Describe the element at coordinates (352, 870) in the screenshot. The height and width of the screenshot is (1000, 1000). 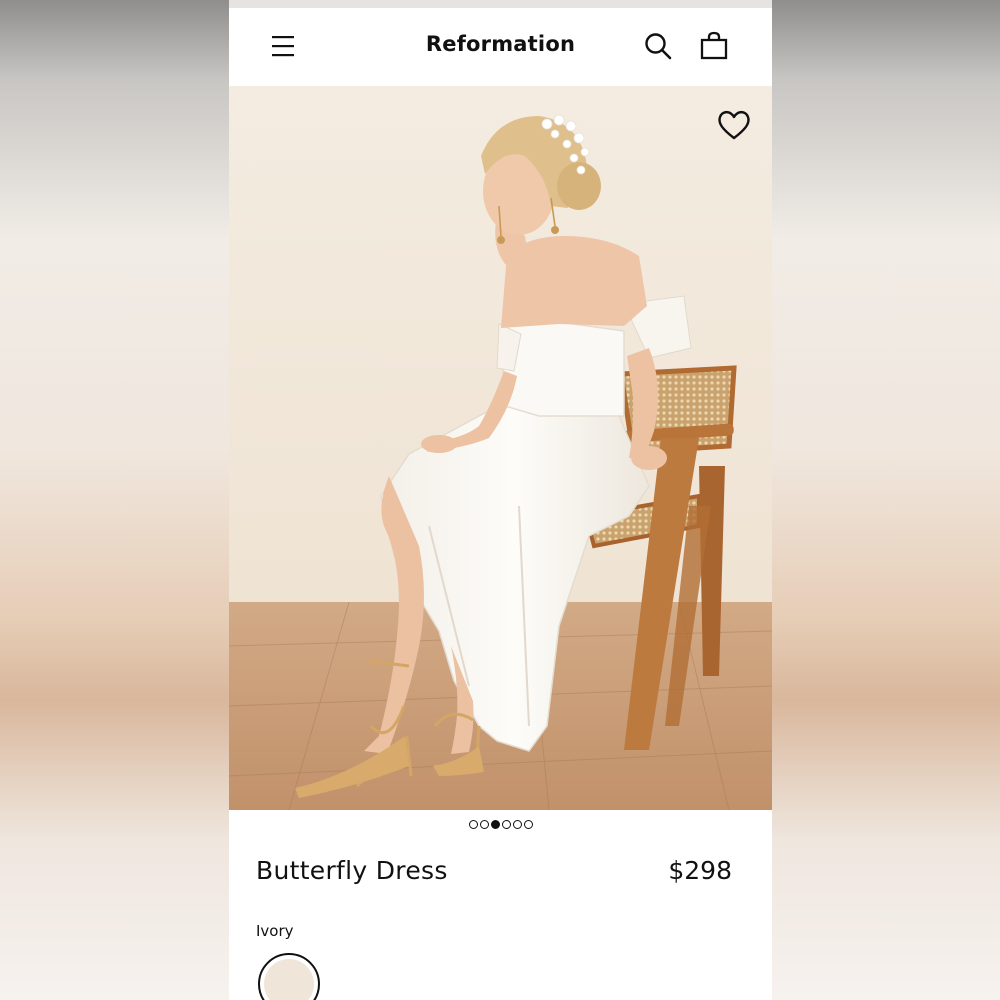
I see `product-name: Butterfly Dress` at that location.